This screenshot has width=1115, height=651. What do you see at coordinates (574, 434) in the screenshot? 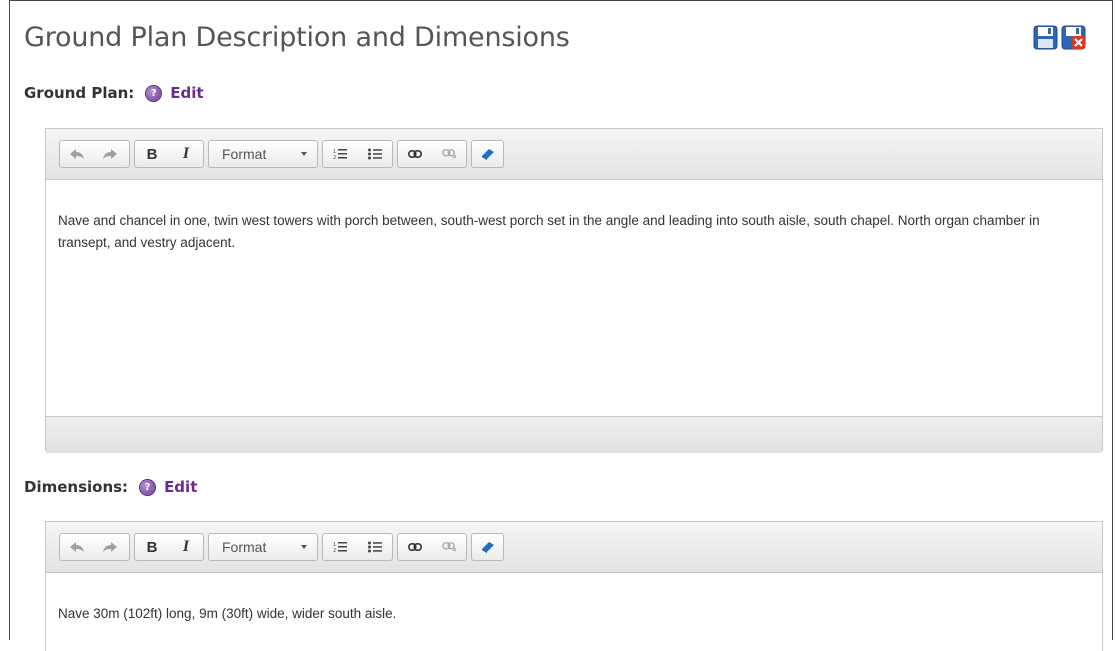
I see `editor-statusbar` at bounding box center [574, 434].